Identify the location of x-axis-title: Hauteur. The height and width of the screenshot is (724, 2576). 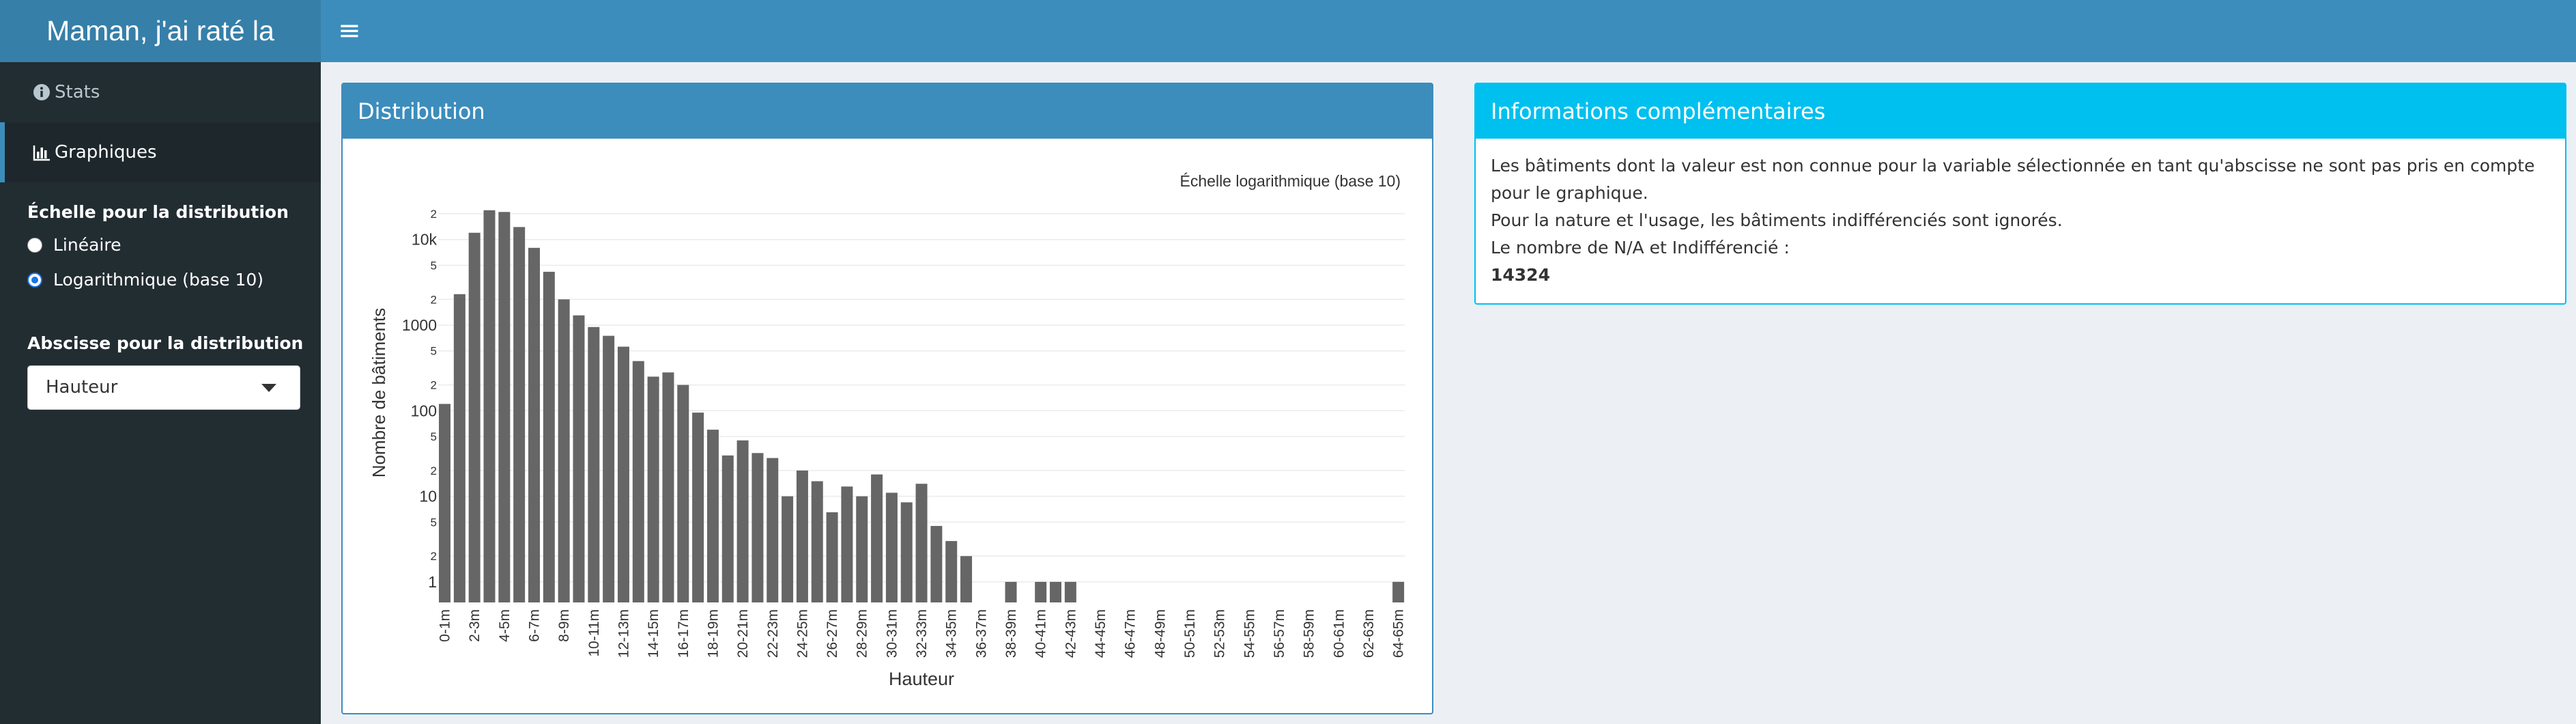
(921, 679).